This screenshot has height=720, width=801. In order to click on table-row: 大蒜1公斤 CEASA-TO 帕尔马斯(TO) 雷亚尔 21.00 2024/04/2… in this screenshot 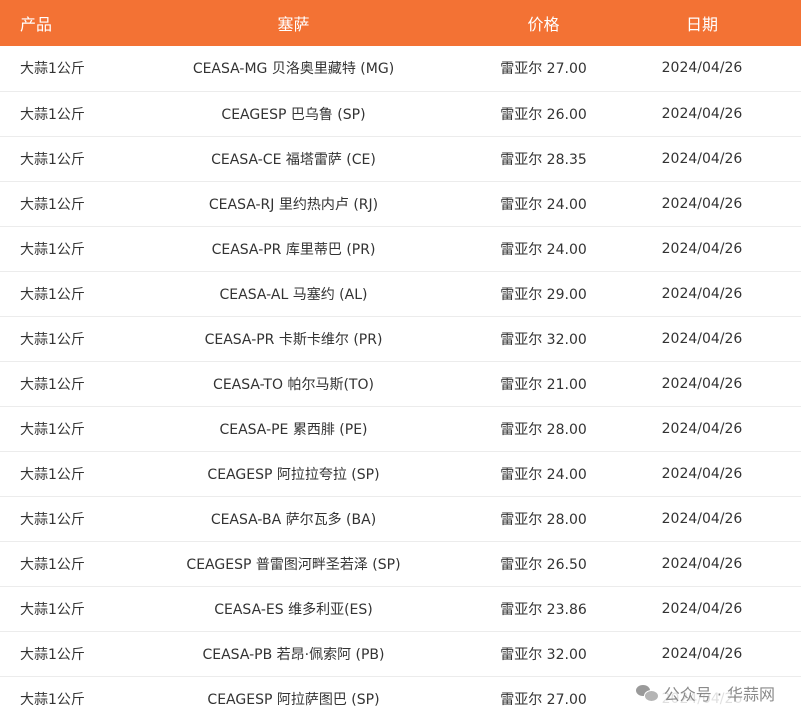, I will do `click(400, 383)`.